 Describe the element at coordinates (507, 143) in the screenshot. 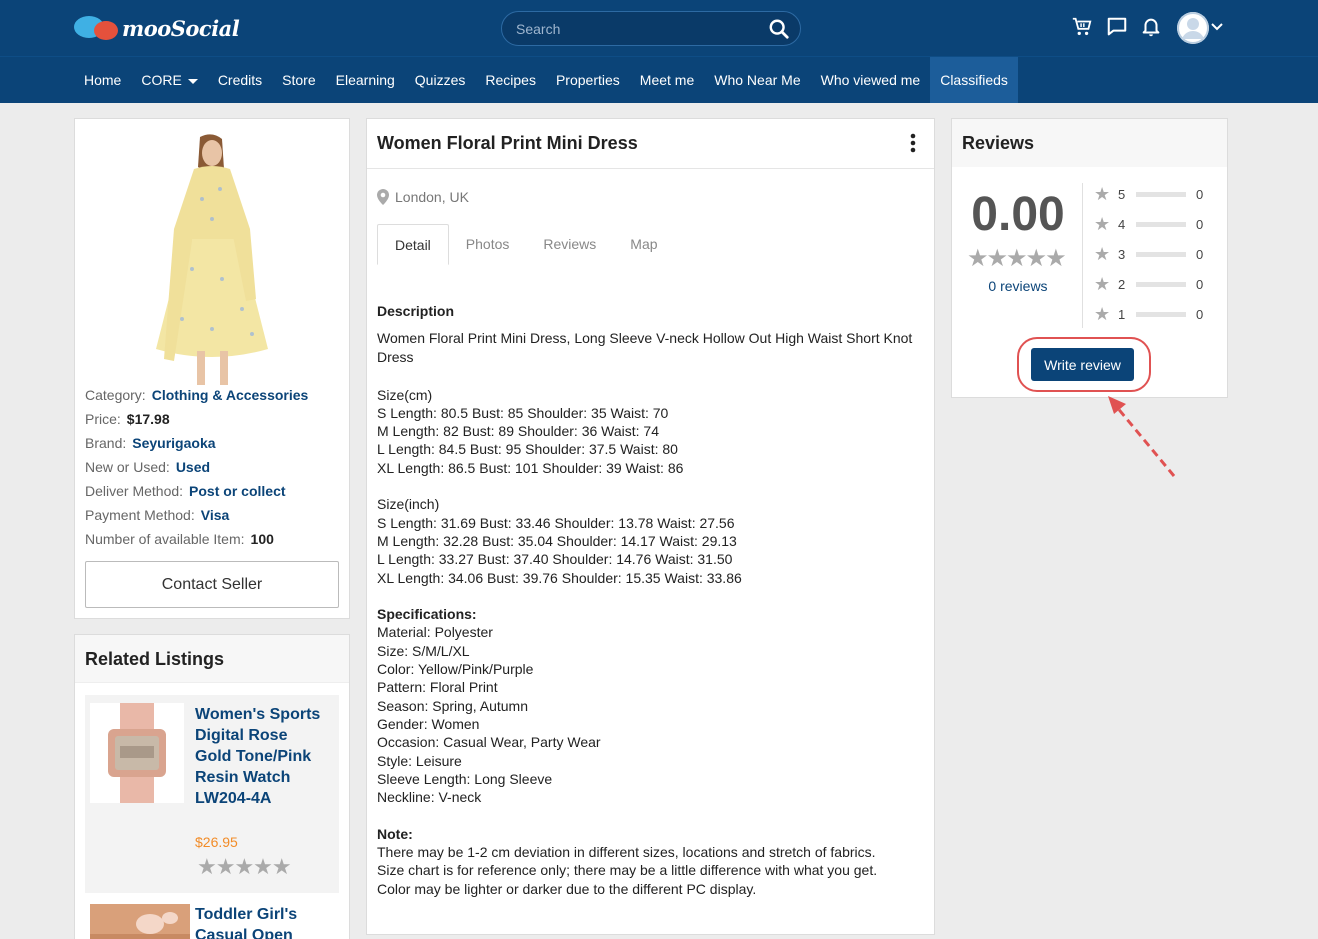

I see `listing-title: Women Floral Print Mini Dress` at that location.